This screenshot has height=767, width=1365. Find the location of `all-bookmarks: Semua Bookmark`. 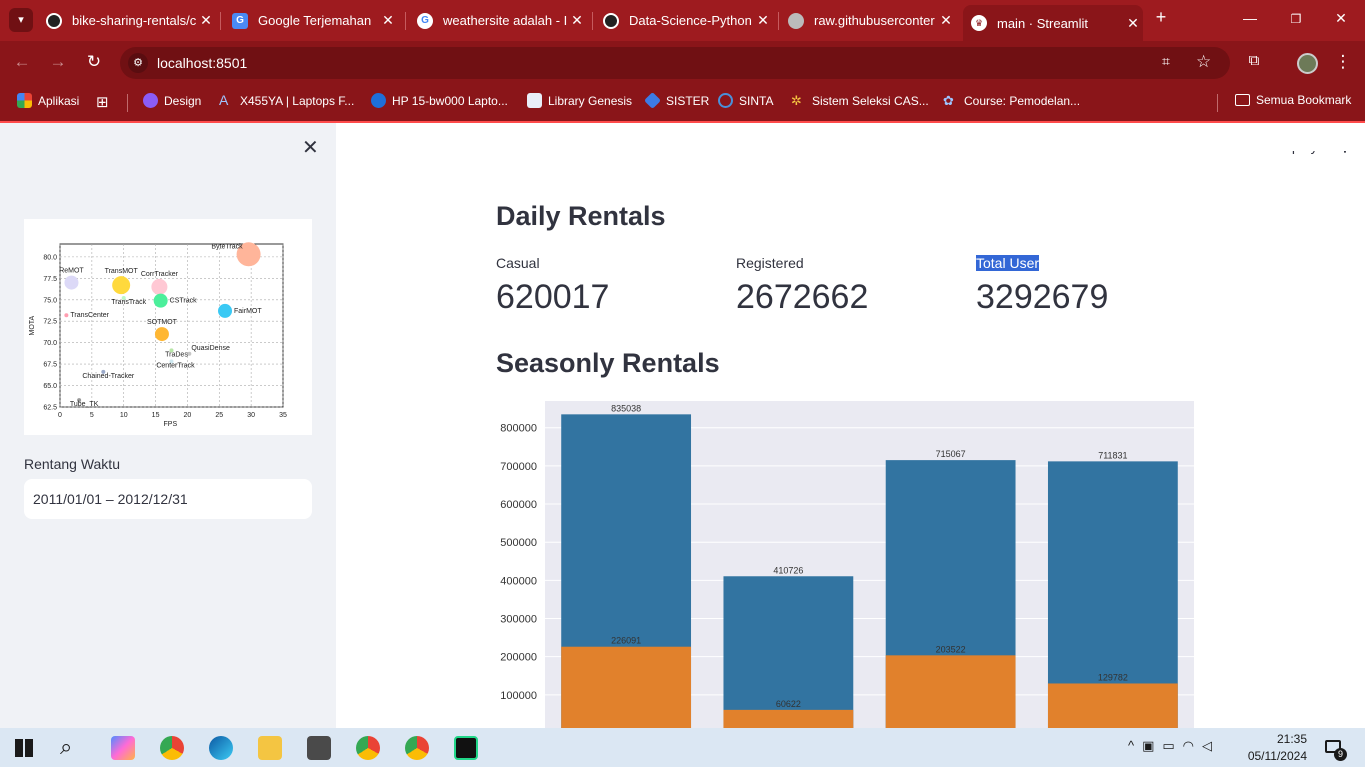

all-bookmarks: Semua Bookmark is located at coordinates (1293, 100).